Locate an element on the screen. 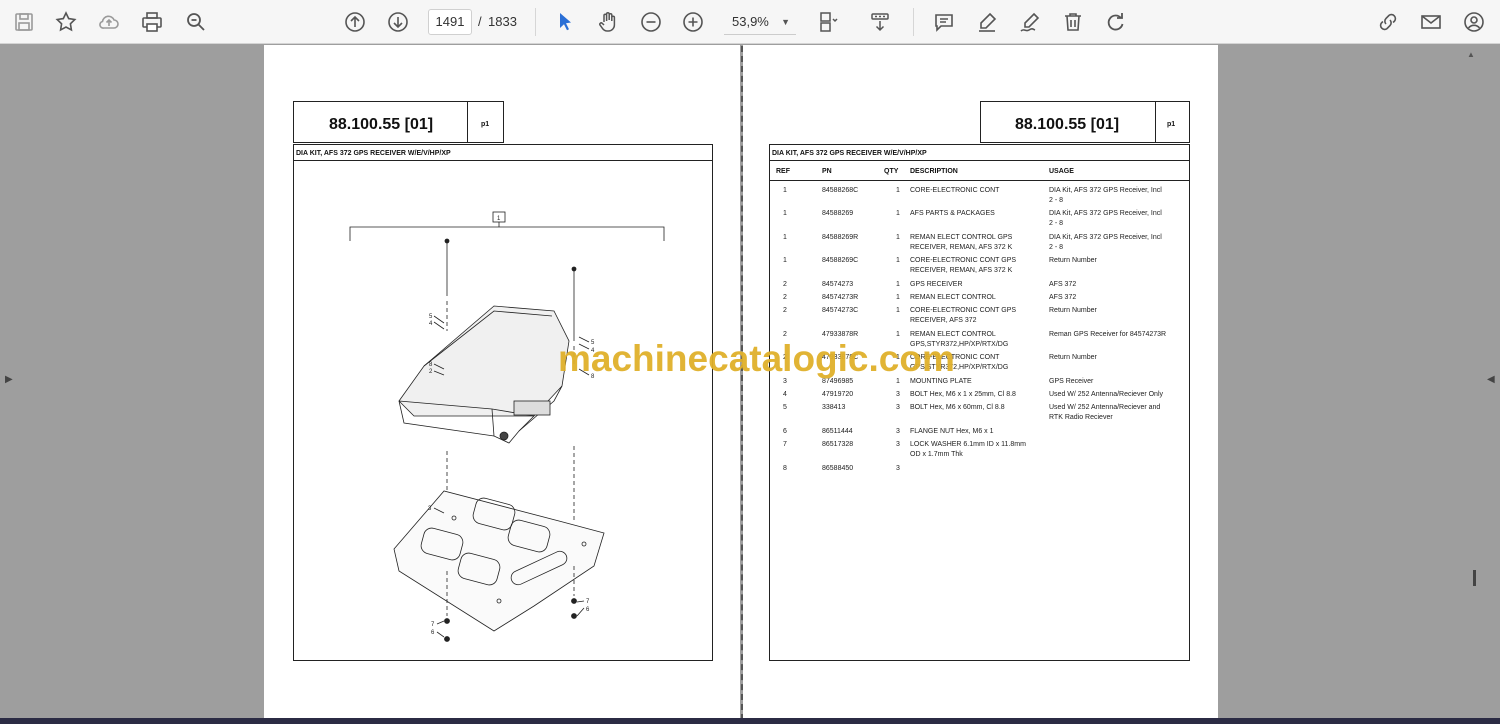 The image size is (1500, 724). save-icon is located at coordinates (24, 22).